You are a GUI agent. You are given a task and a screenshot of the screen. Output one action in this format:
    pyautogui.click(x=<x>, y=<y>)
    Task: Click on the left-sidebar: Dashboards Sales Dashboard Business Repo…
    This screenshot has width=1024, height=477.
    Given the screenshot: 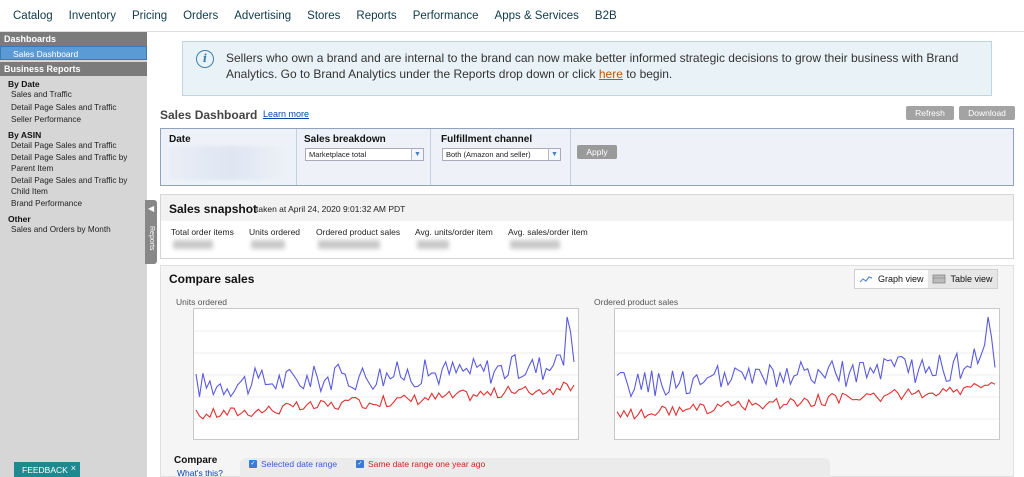 What is the action you would take?
    pyautogui.click(x=73, y=254)
    